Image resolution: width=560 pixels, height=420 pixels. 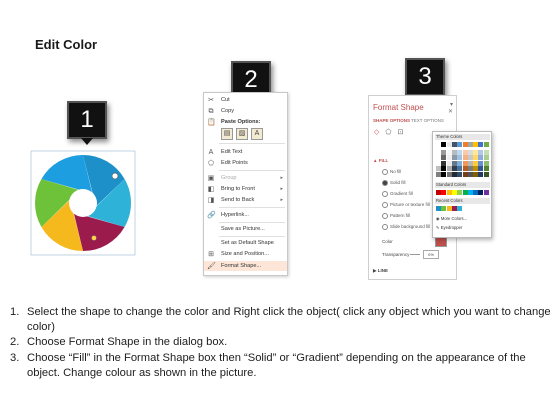 I want to click on menu-item-edit-points: ⬠ Edit Points, so click(x=245, y=163).